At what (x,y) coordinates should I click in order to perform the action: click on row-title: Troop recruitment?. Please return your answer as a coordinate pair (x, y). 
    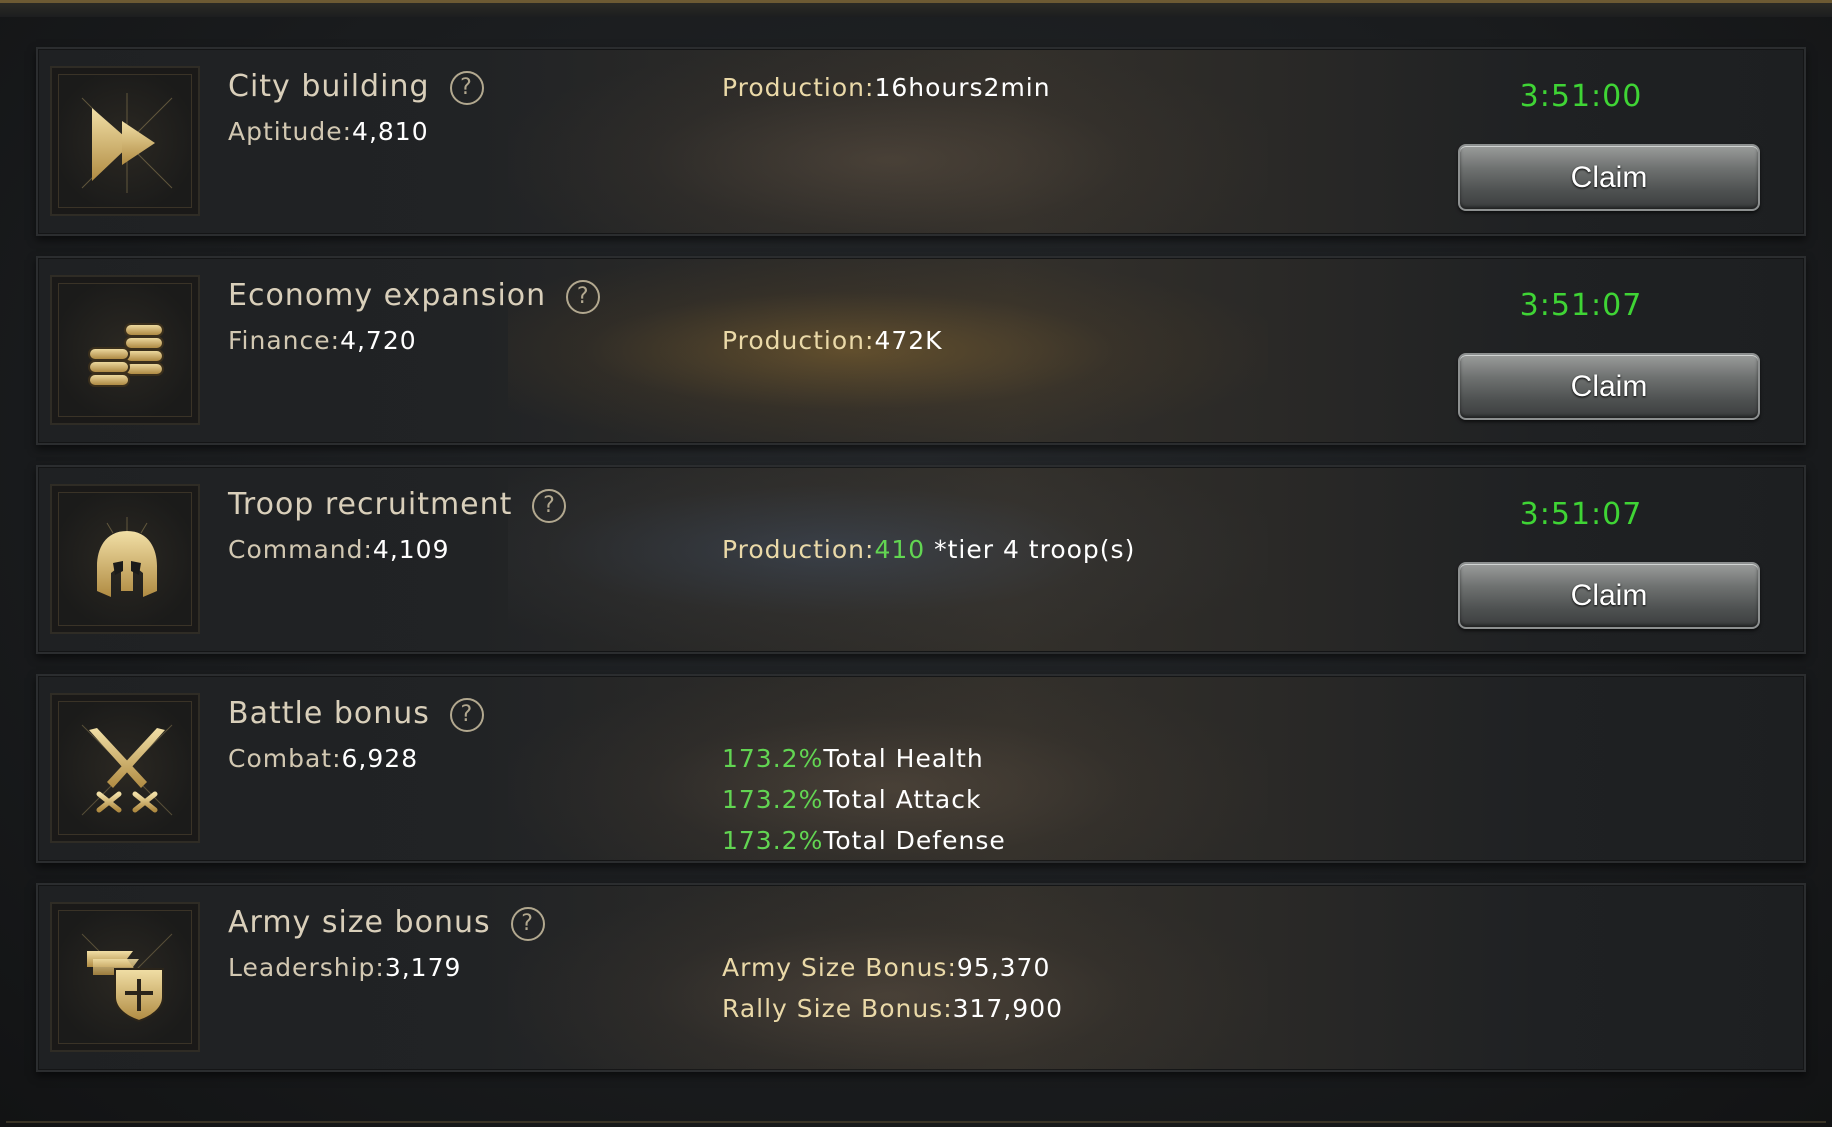
    Looking at the image, I should click on (397, 505).